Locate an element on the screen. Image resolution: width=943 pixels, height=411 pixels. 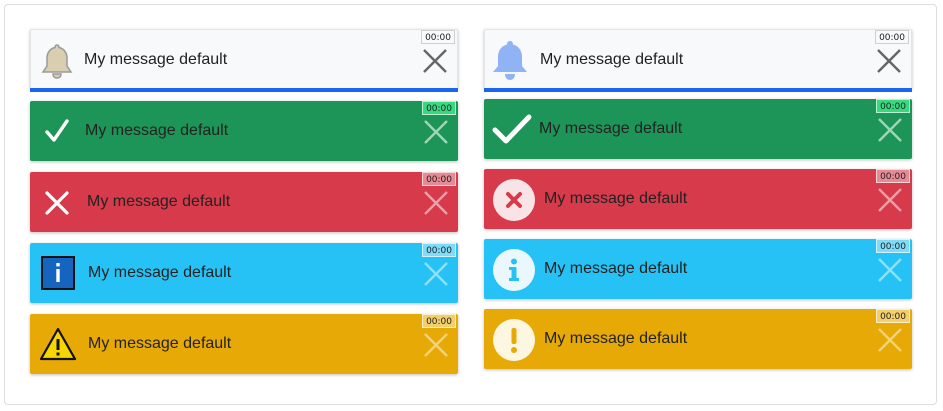
info-circle-icon is located at coordinates (514, 272).